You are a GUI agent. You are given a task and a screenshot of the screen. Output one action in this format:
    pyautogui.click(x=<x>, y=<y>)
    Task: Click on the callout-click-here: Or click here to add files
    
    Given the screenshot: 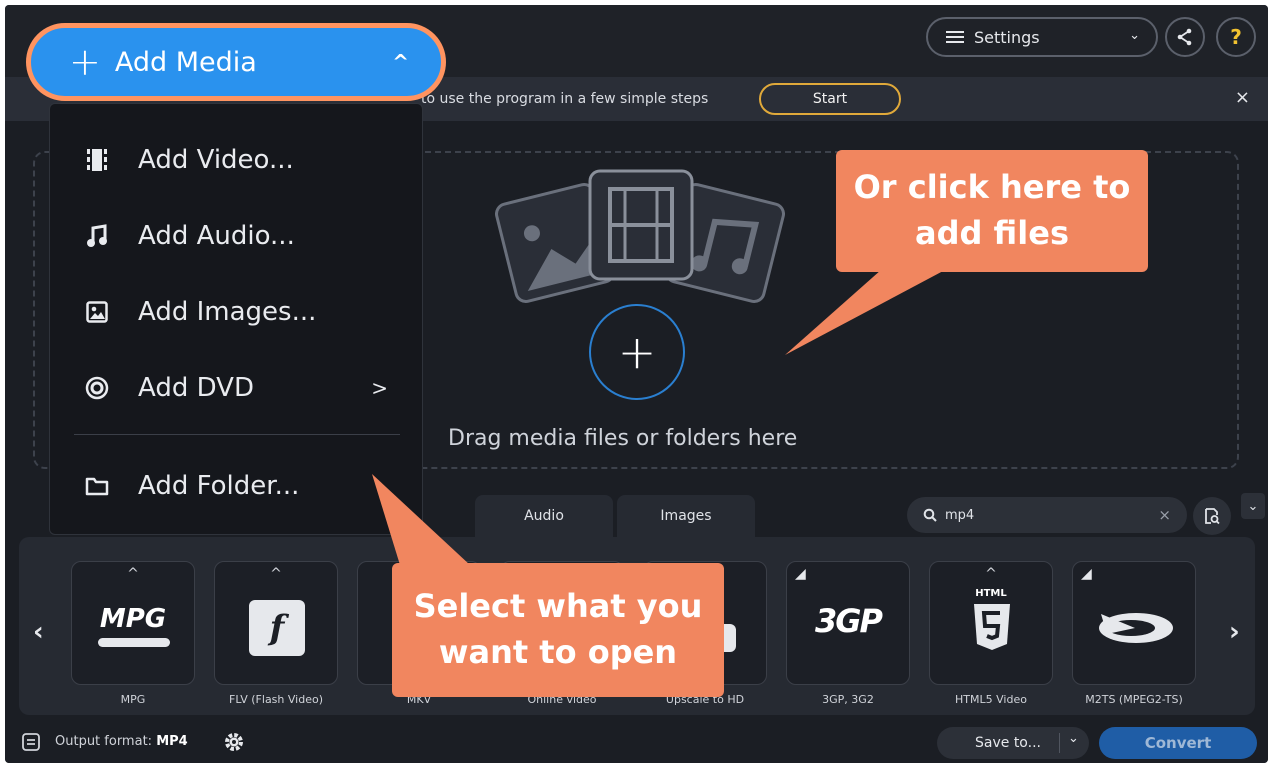 What is the action you would take?
    pyautogui.click(x=992, y=211)
    